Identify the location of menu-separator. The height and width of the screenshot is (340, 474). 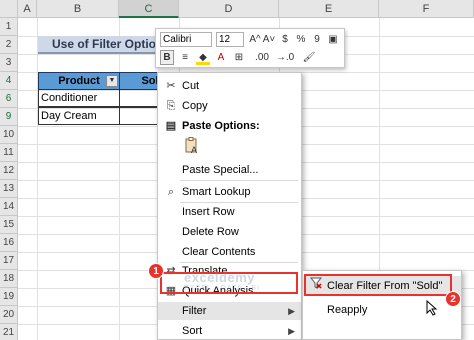
(239, 180).